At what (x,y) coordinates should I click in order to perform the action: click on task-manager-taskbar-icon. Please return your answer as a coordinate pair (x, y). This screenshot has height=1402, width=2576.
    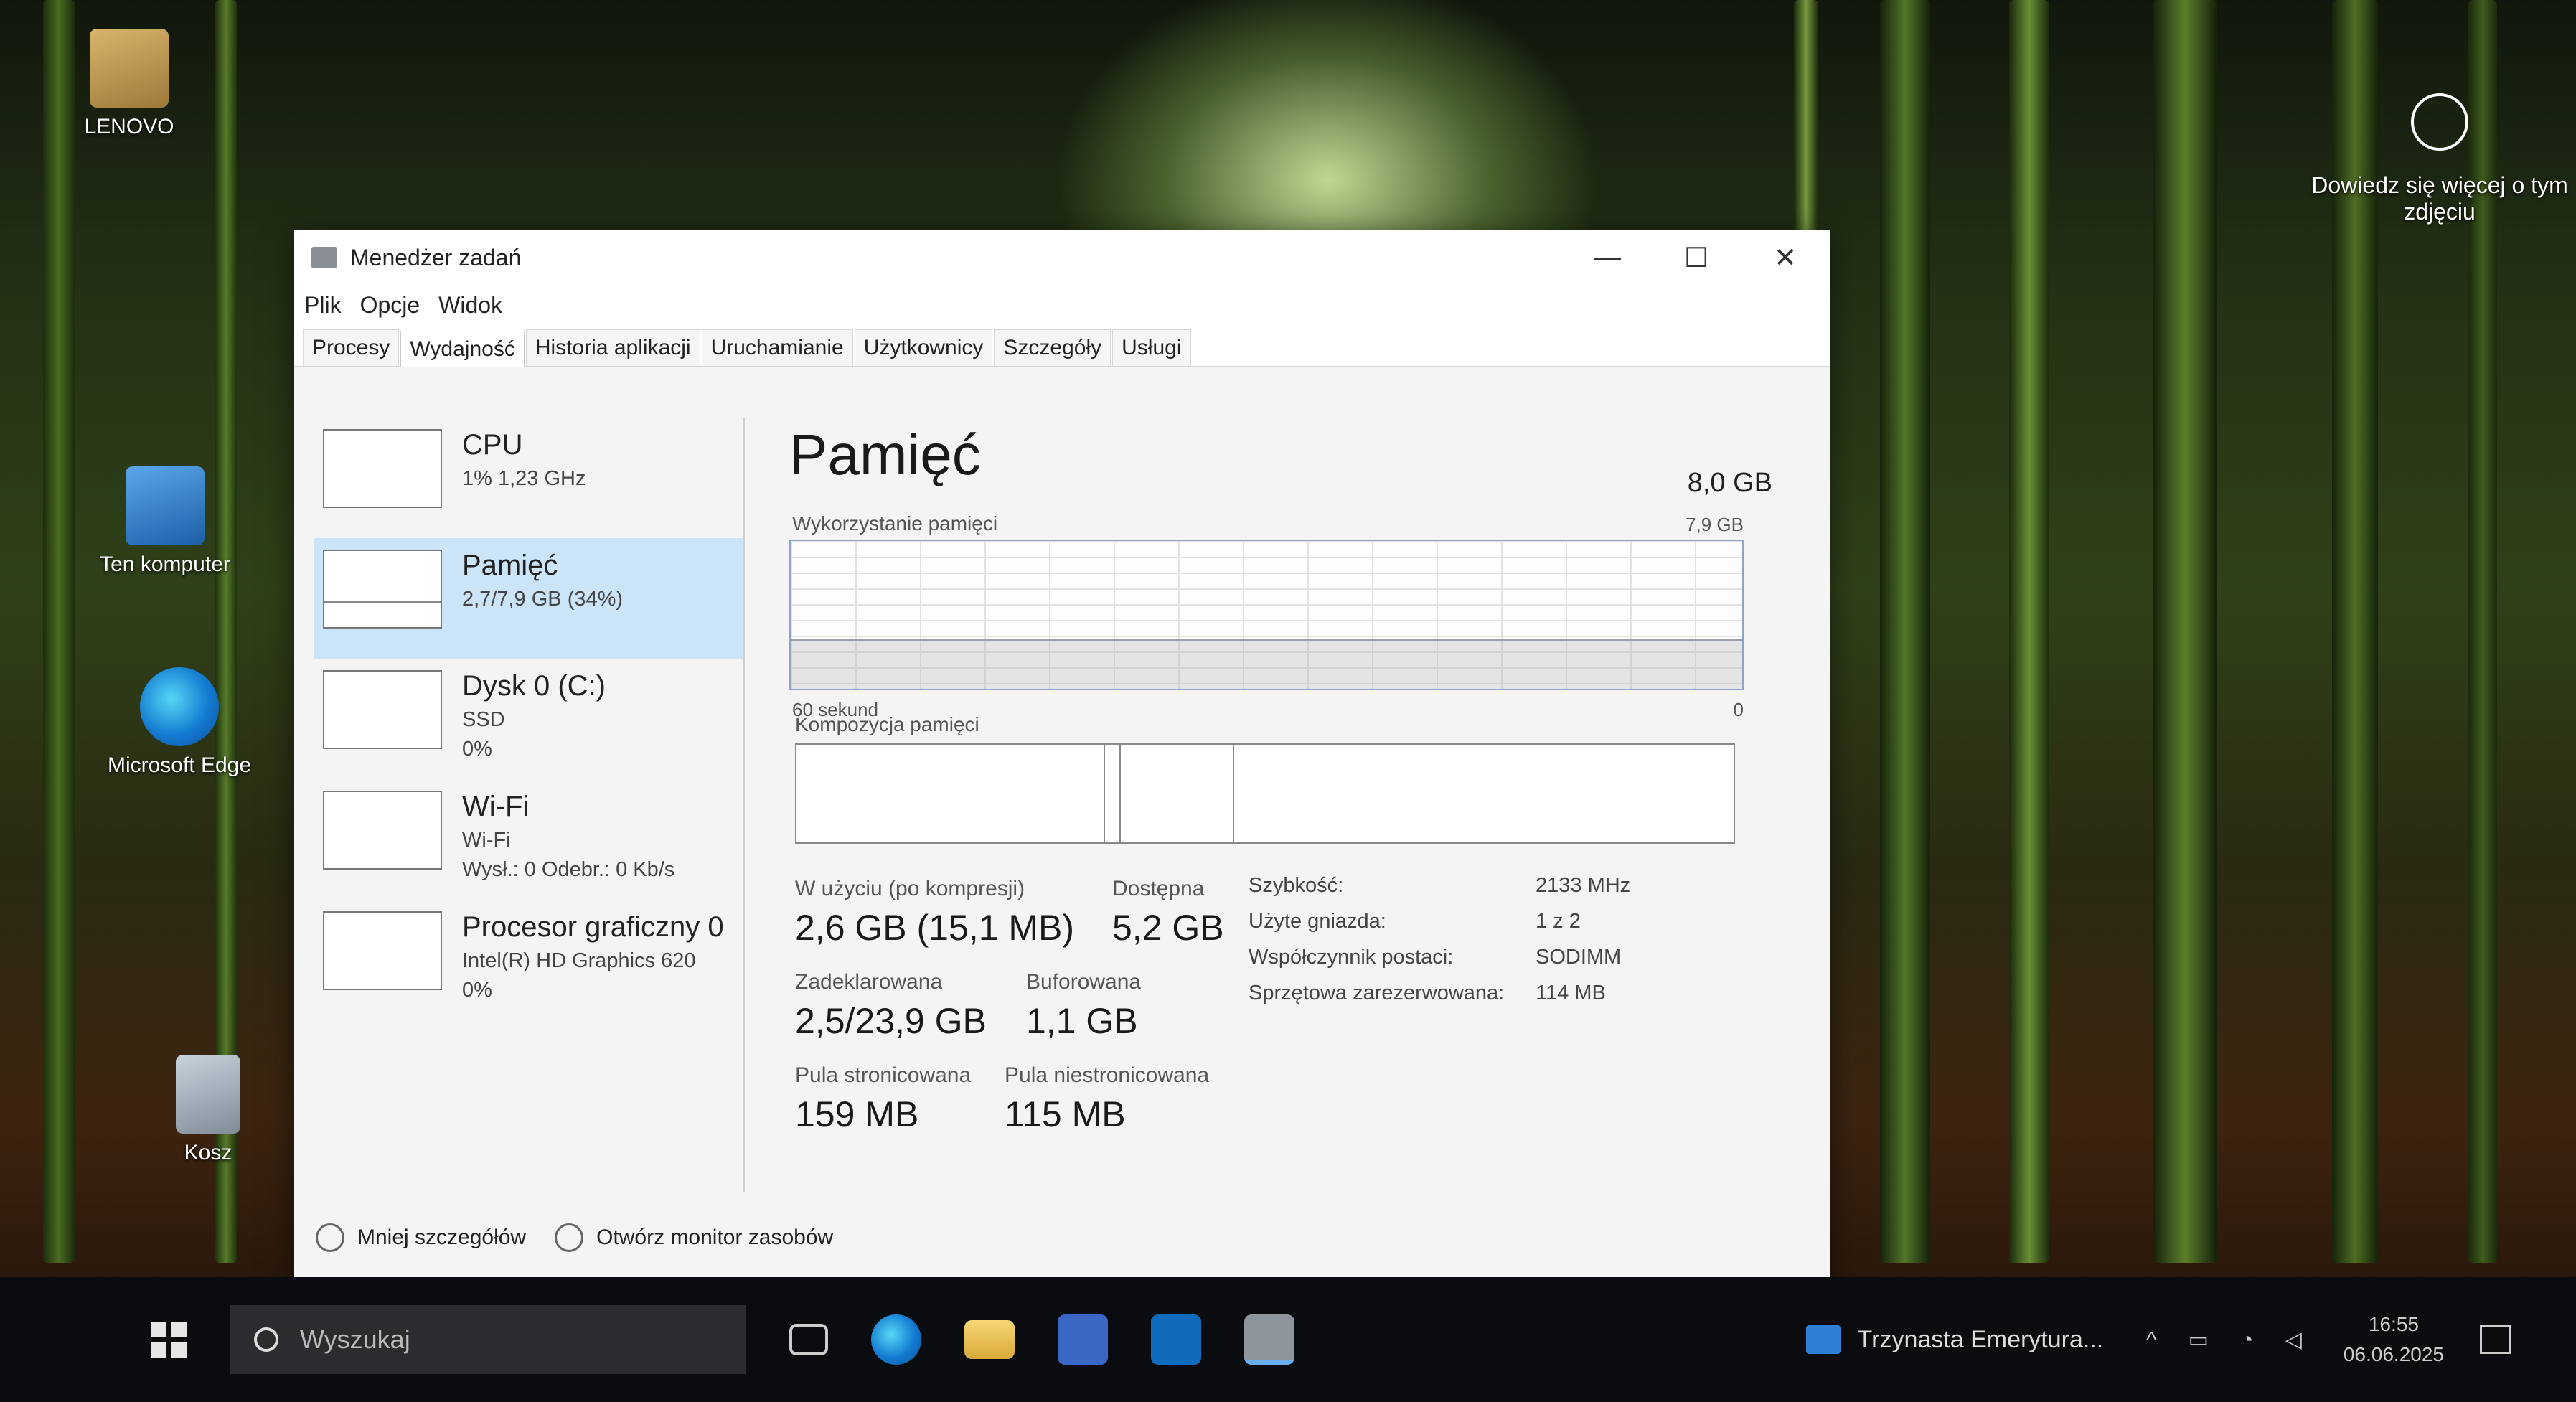
    Looking at the image, I should click on (1269, 1339).